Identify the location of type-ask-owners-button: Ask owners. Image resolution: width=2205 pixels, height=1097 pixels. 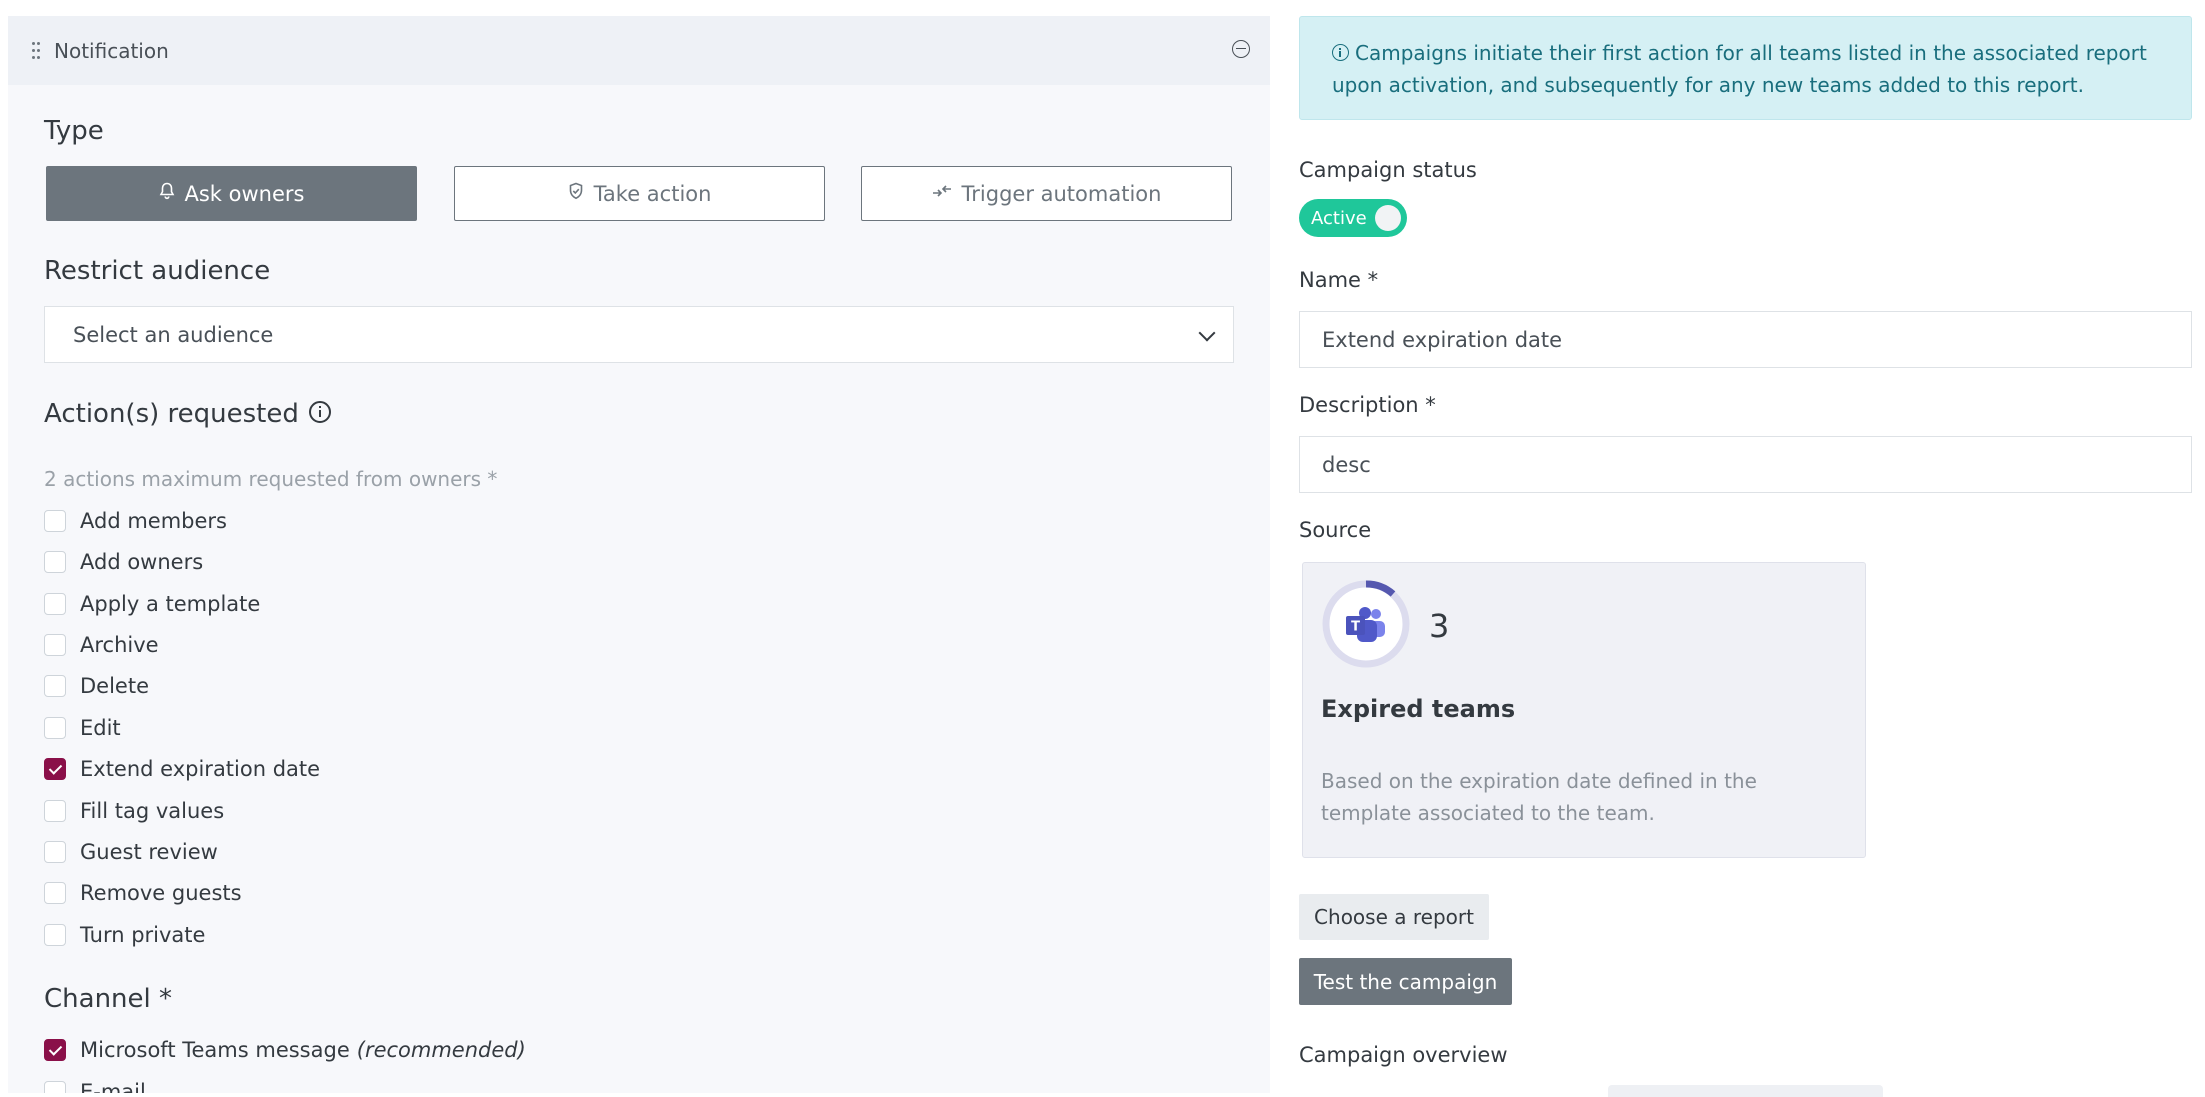
(231, 193).